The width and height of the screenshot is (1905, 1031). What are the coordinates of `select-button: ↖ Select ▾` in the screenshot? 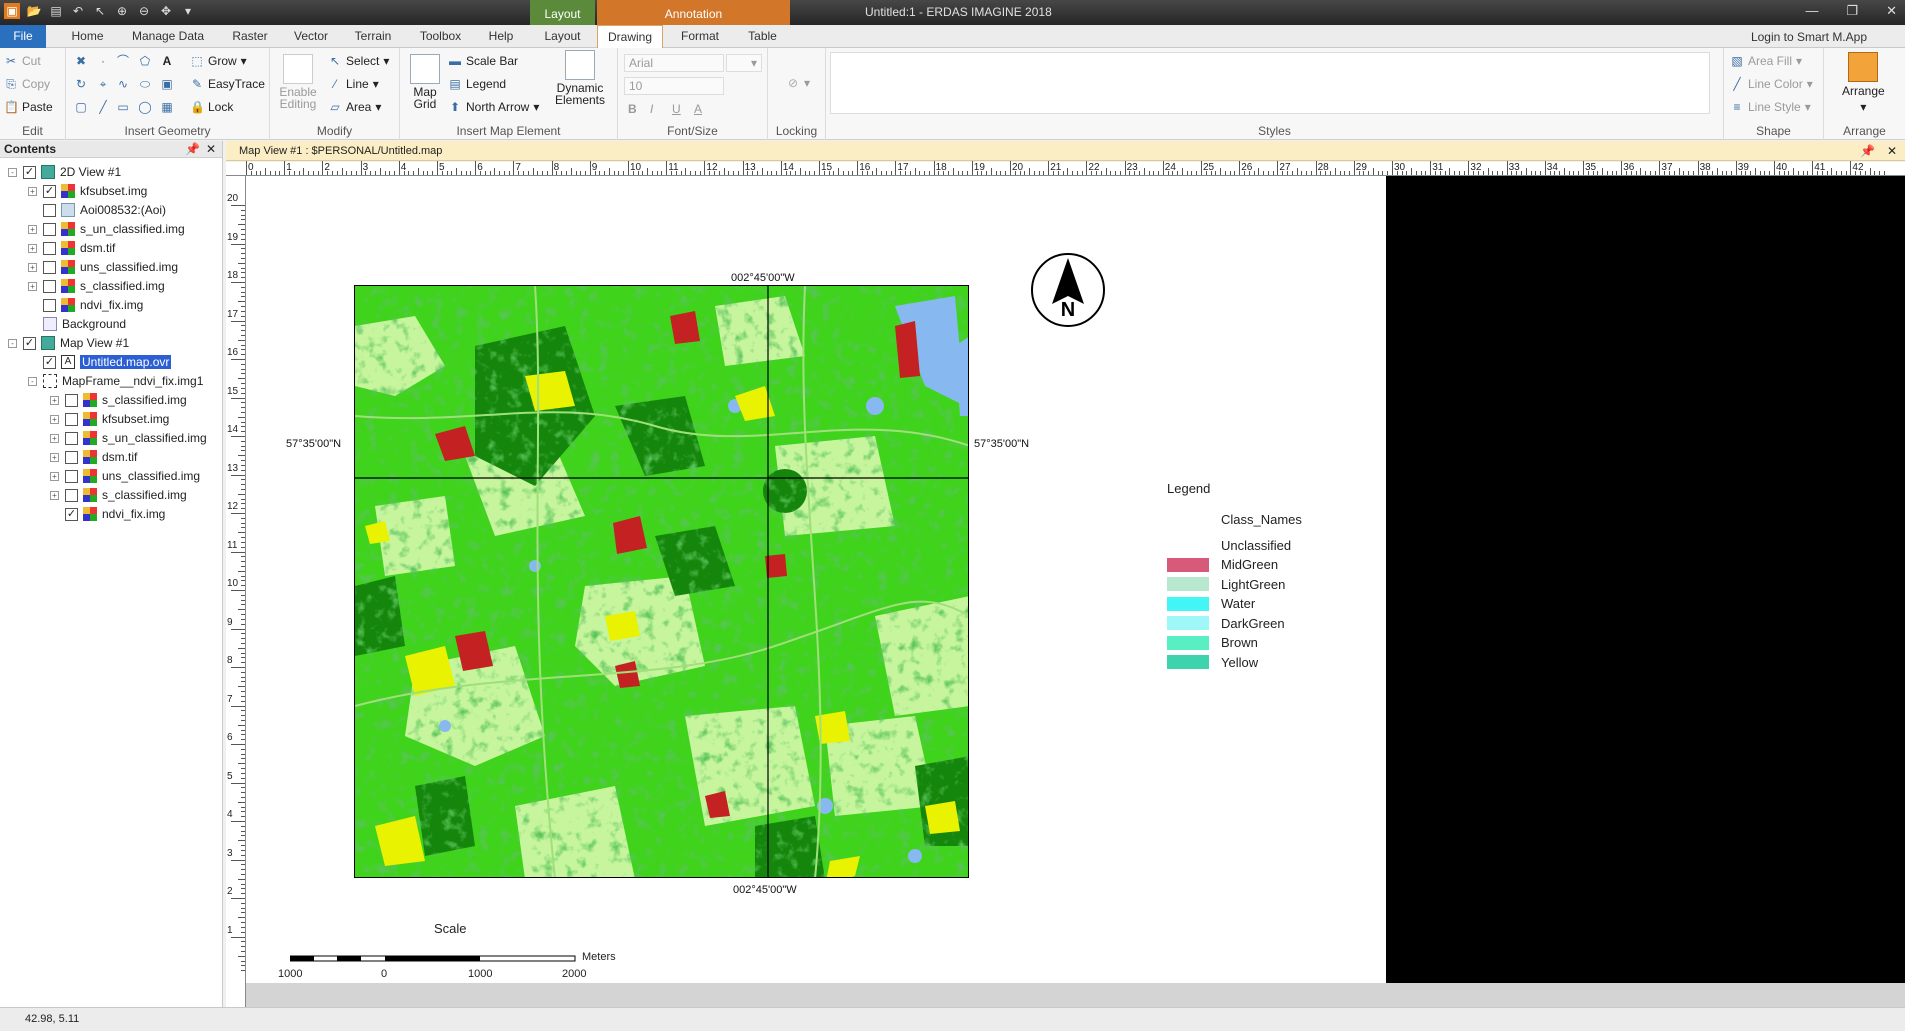 It's located at (358, 61).